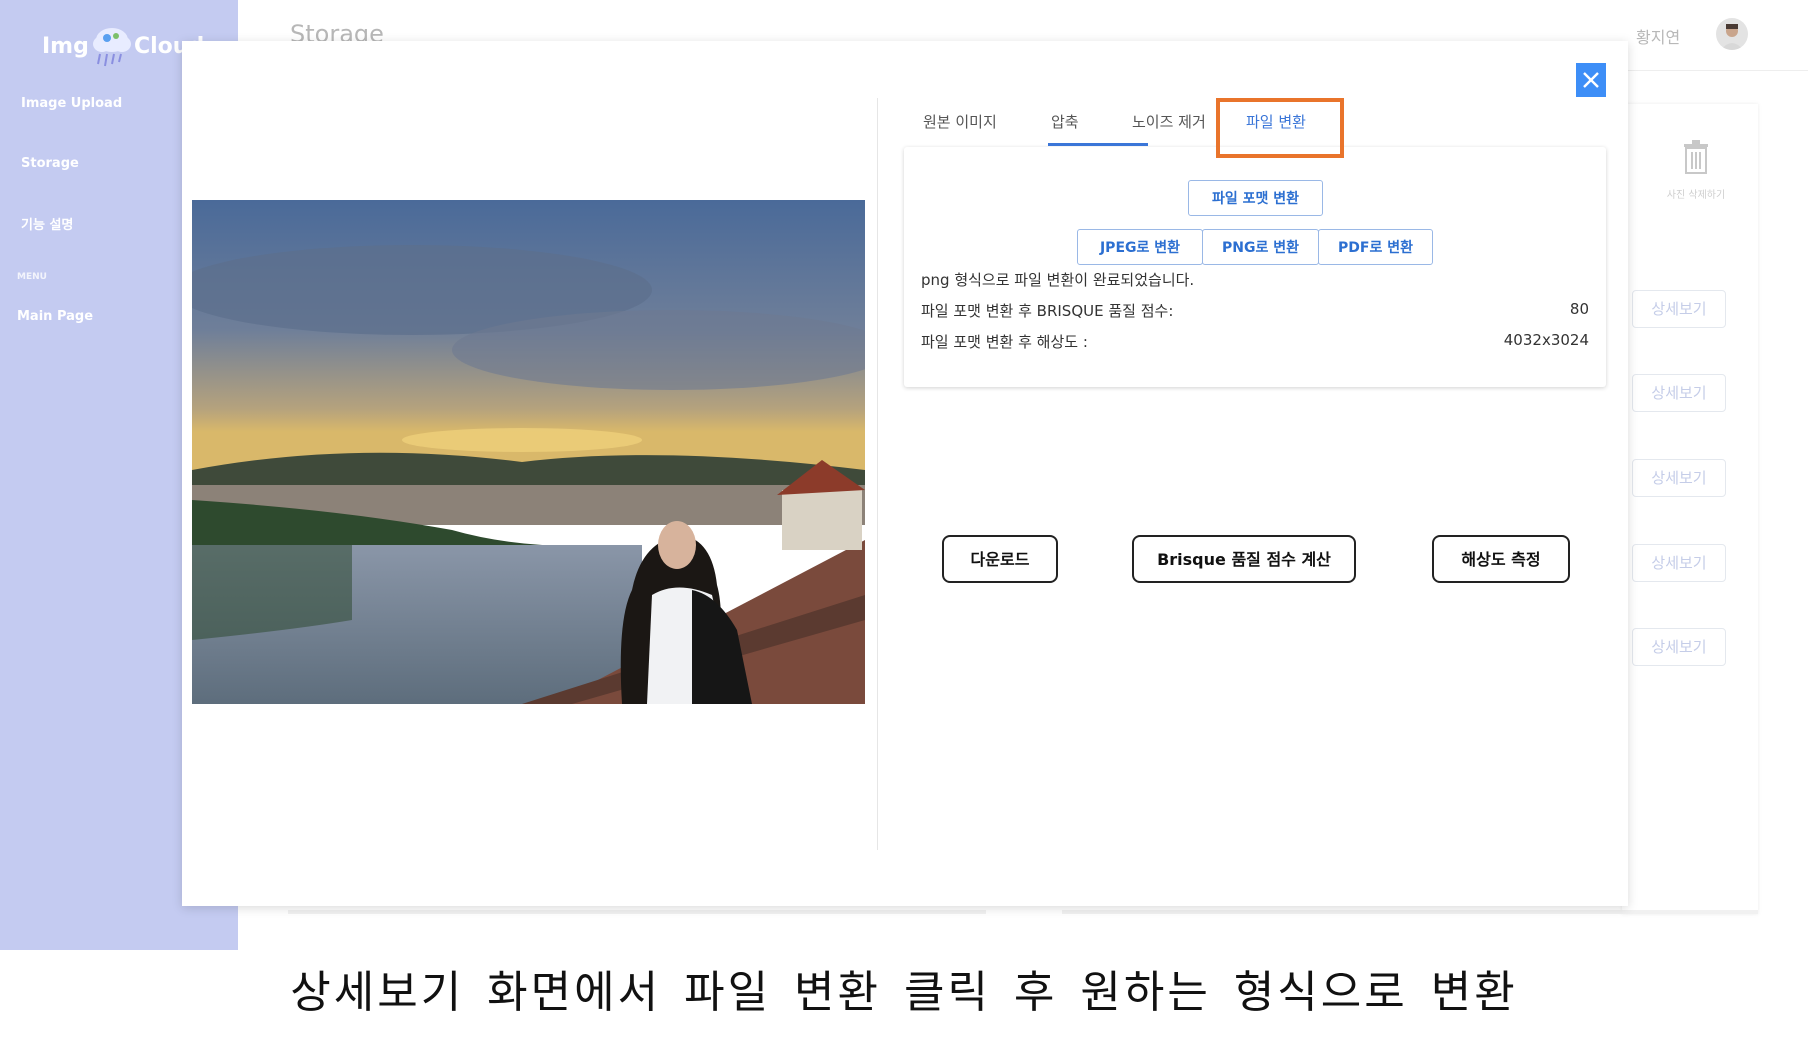  Describe the element at coordinates (55, 316) in the screenshot. I see `sidebar-item-main-page: Main Page` at that location.